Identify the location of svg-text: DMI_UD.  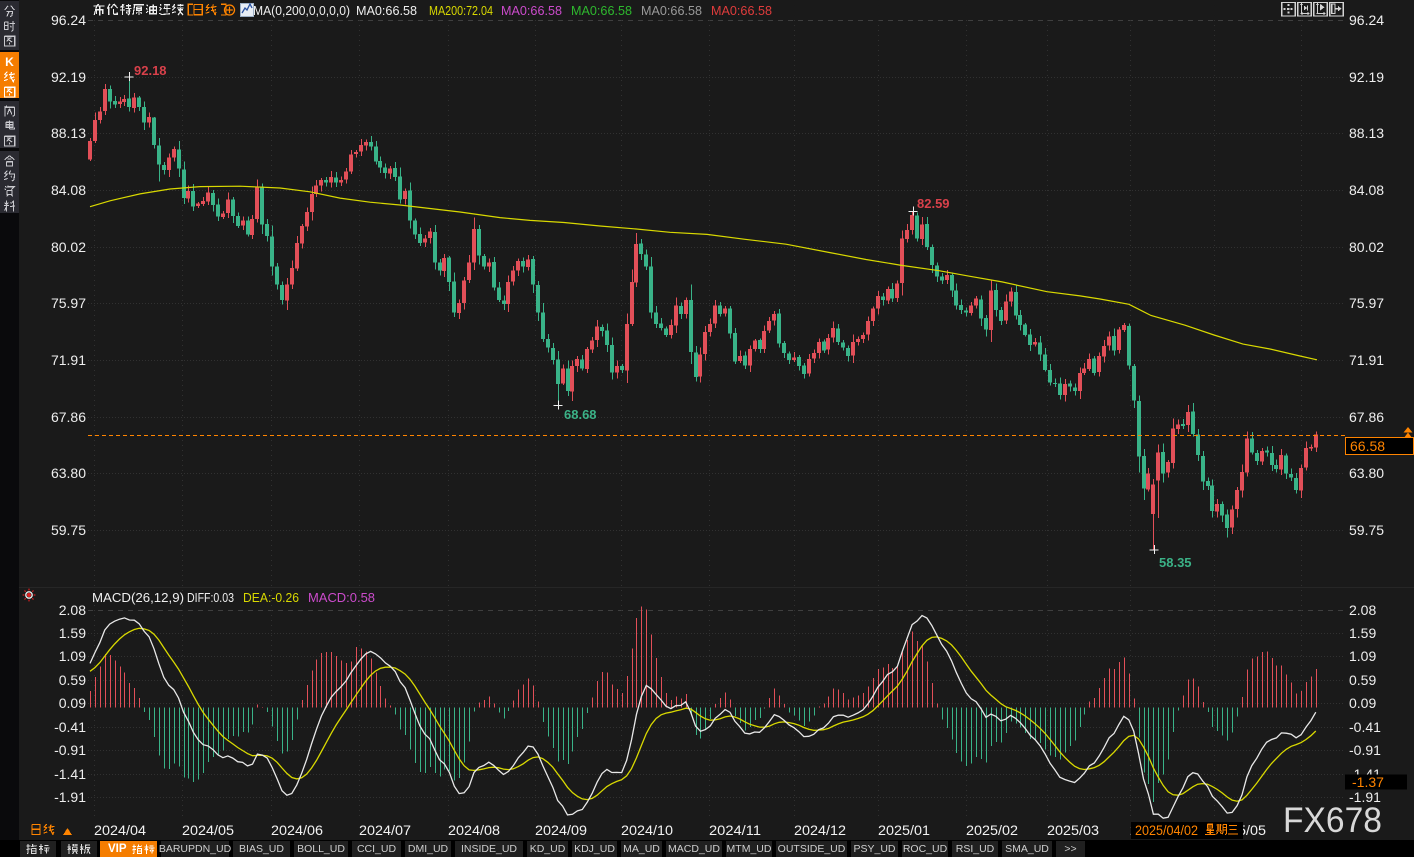
(428, 849).